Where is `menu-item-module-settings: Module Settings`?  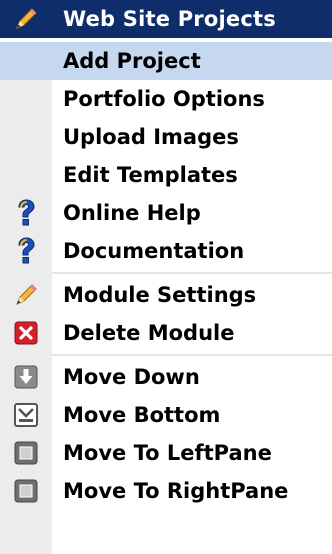 menu-item-module-settings: Module Settings is located at coordinates (166, 295).